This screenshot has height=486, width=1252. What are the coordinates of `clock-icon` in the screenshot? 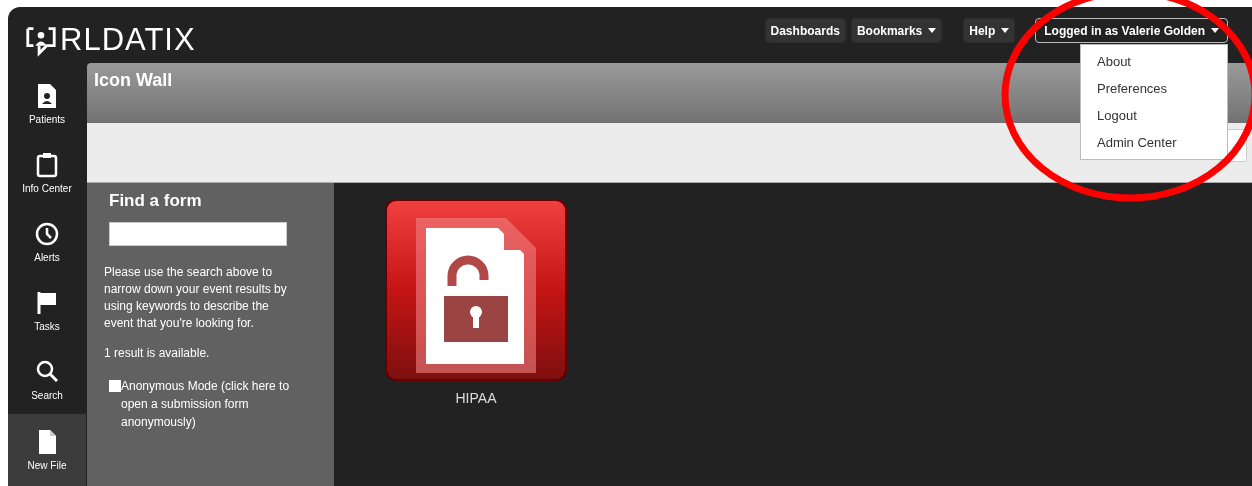 It's located at (47, 233).